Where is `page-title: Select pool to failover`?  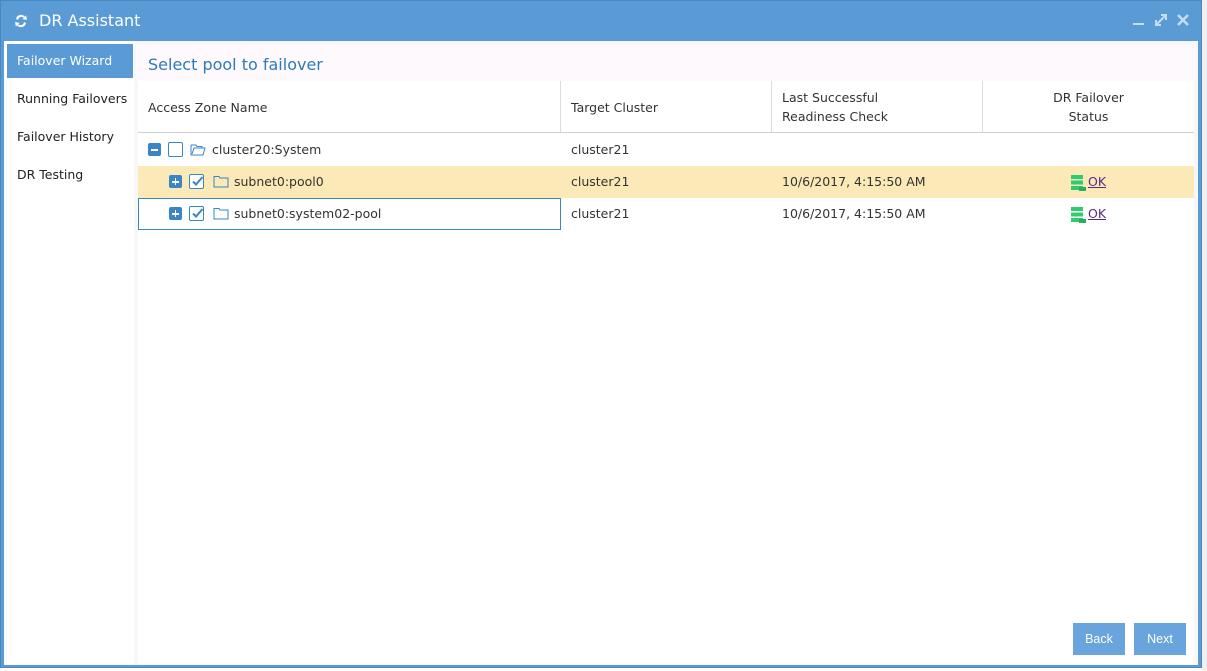
page-title: Select pool to failover is located at coordinates (235, 64).